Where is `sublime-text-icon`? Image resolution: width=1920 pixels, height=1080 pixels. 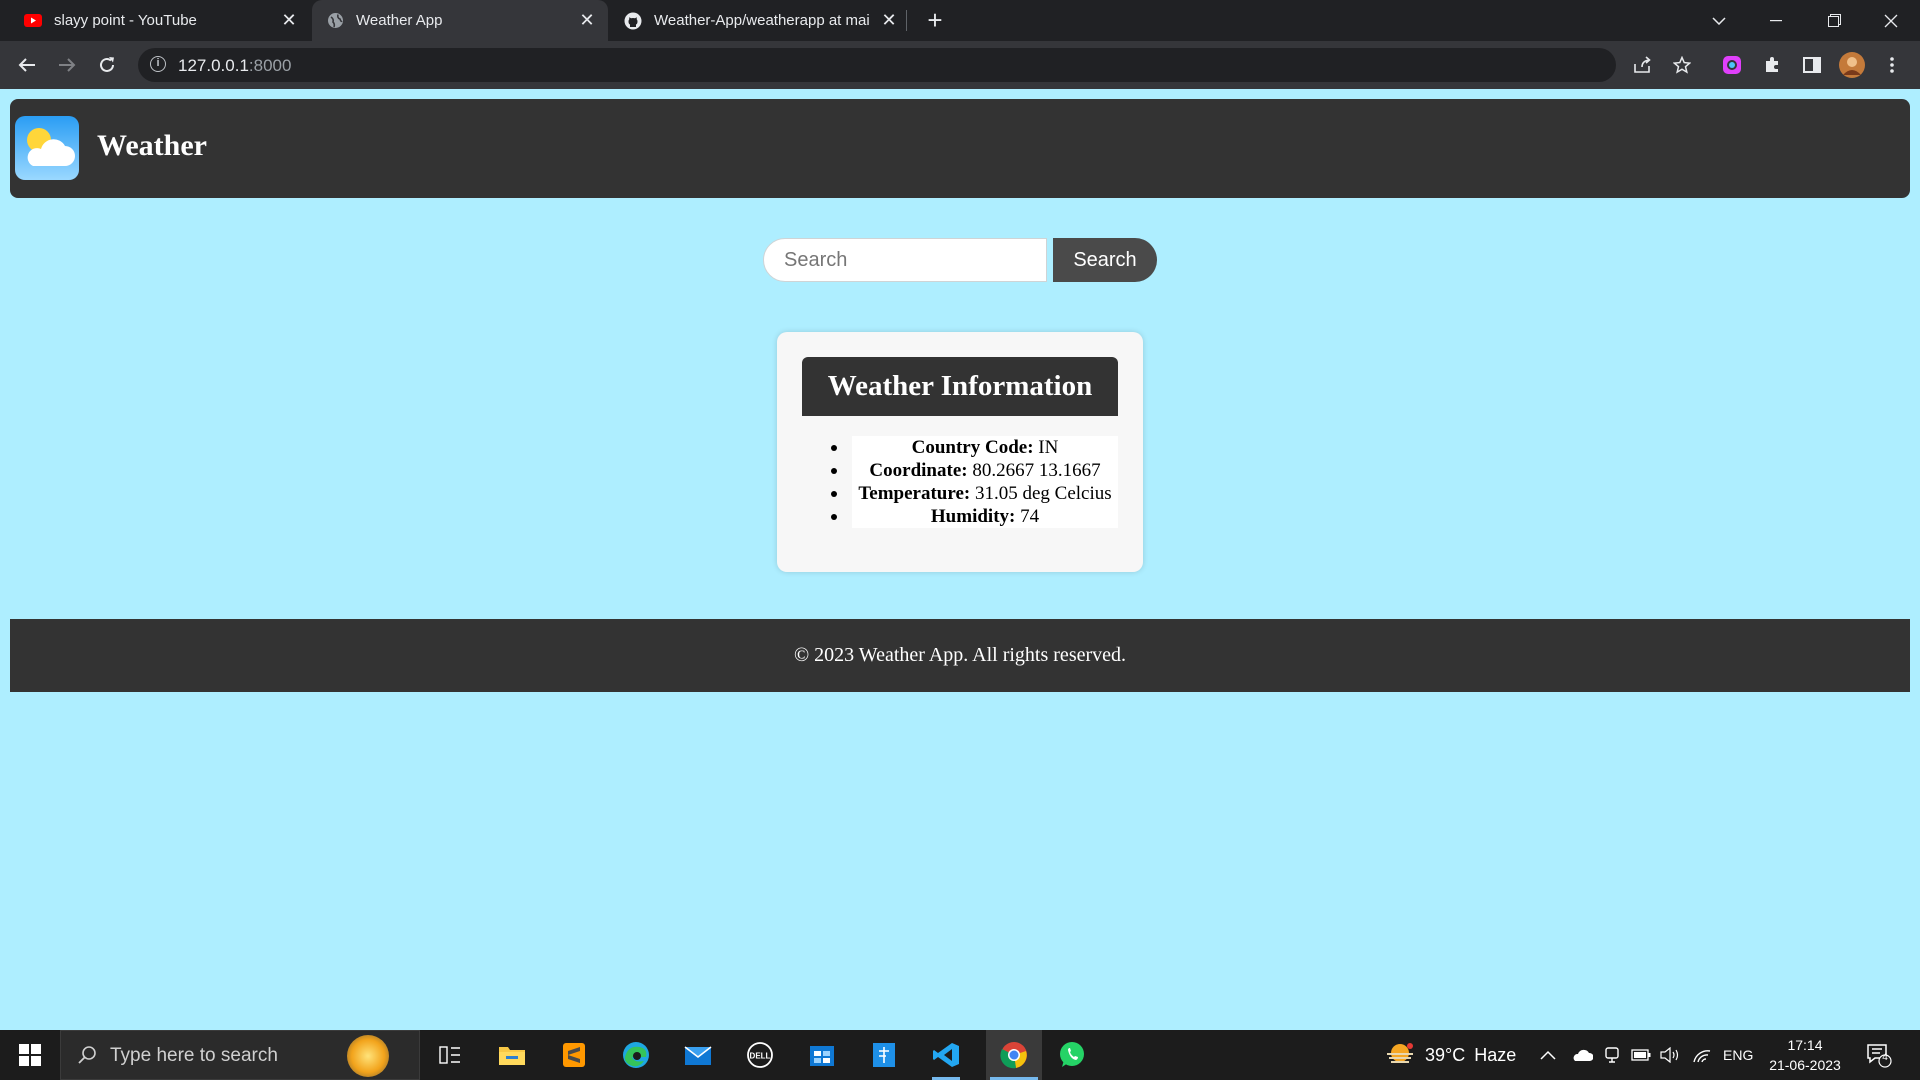
sublime-text-icon is located at coordinates (574, 1055).